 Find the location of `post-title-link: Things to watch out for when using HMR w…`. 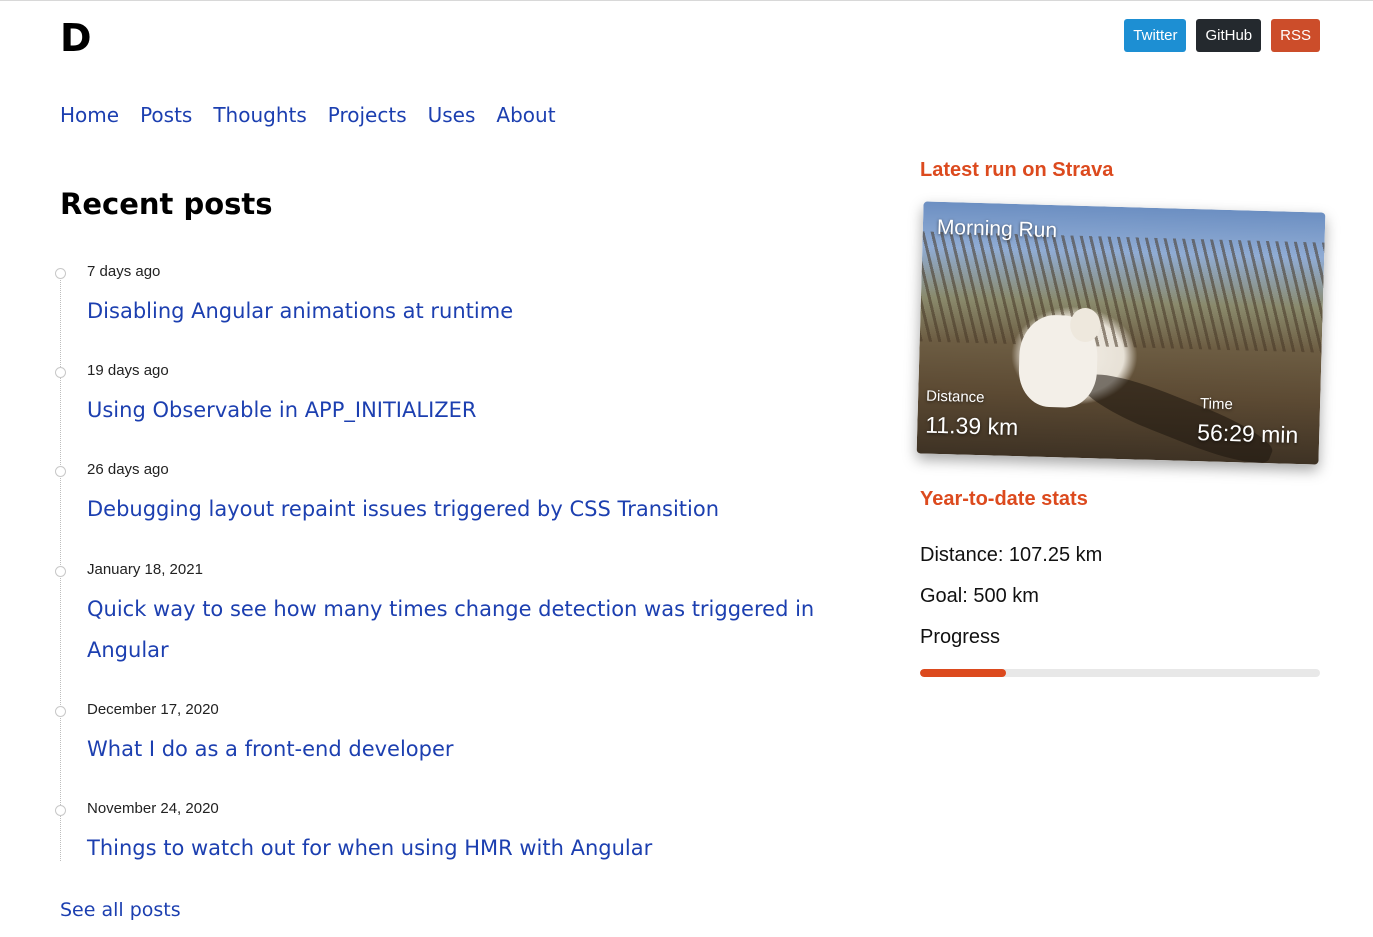

post-title-link: Things to watch out for when using HMR w… is located at coordinates (467, 848).